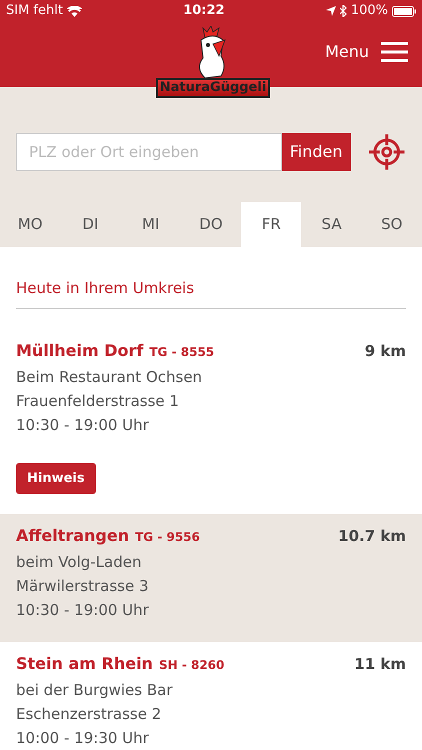 This screenshot has width=422, height=750. What do you see at coordinates (56, 478) in the screenshot?
I see `note-button: Hinweis` at bounding box center [56, 478].